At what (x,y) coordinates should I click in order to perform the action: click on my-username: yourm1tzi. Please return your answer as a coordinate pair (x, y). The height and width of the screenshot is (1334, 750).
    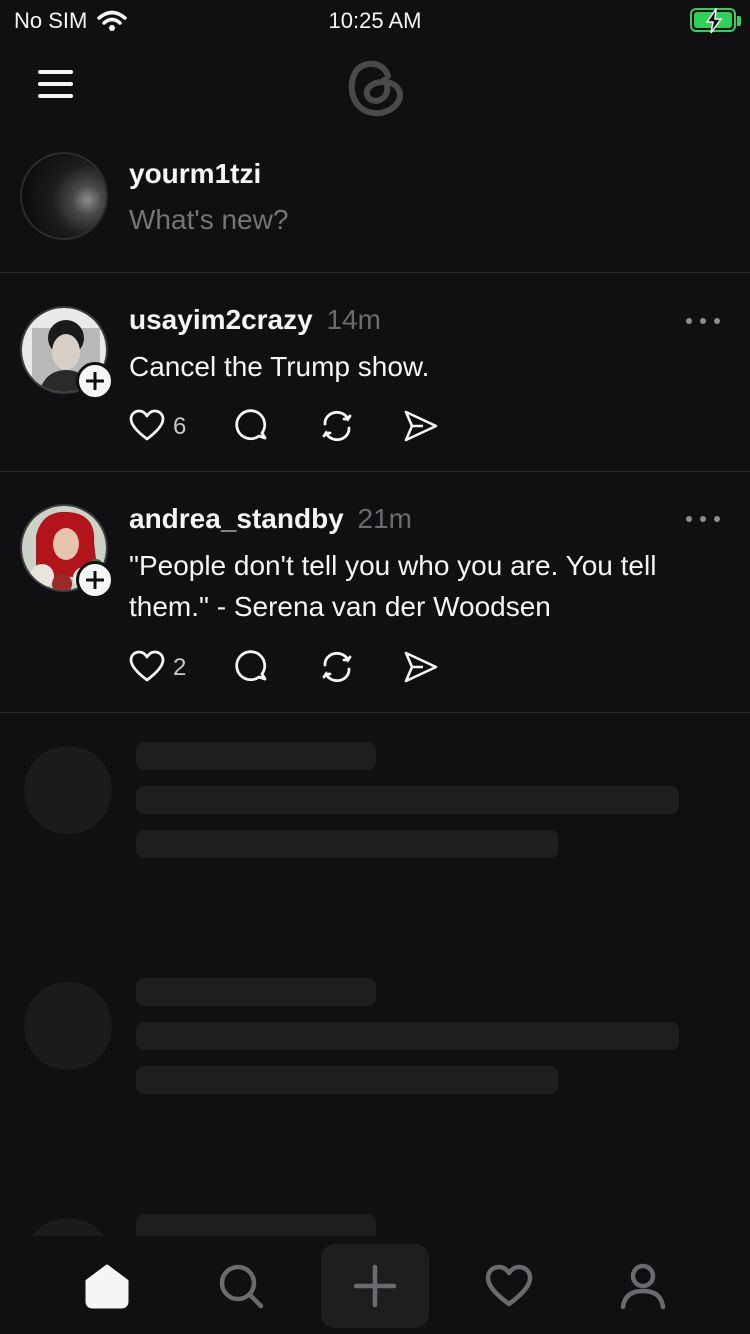
    Looking at the image, I should click on (195, 173).